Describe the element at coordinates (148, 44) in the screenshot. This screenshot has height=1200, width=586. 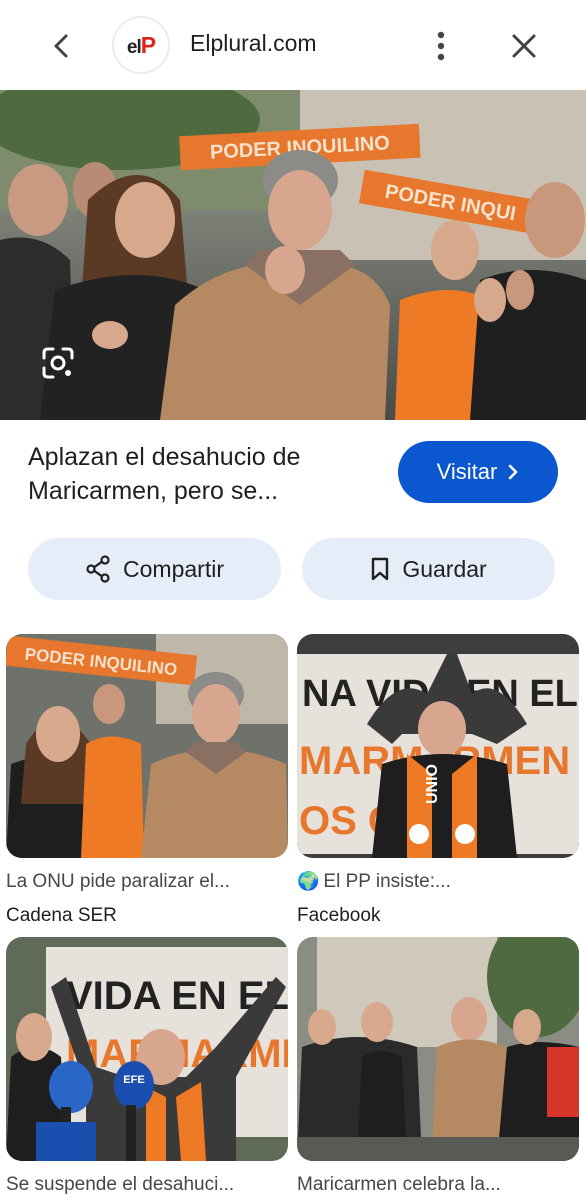
I see `logo-text-p: P` at that location.